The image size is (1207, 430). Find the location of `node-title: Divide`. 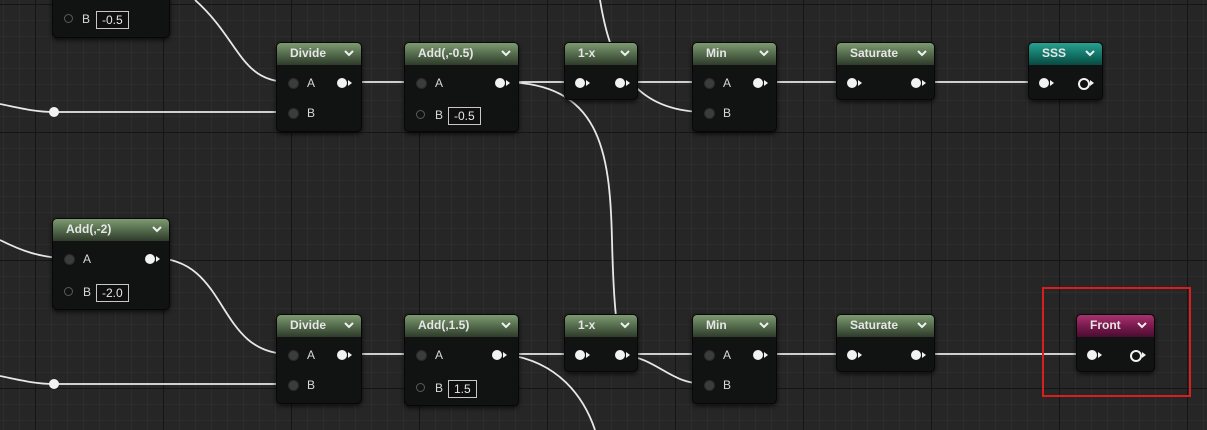

node-title: Divide is located at coordinates (308, 325).